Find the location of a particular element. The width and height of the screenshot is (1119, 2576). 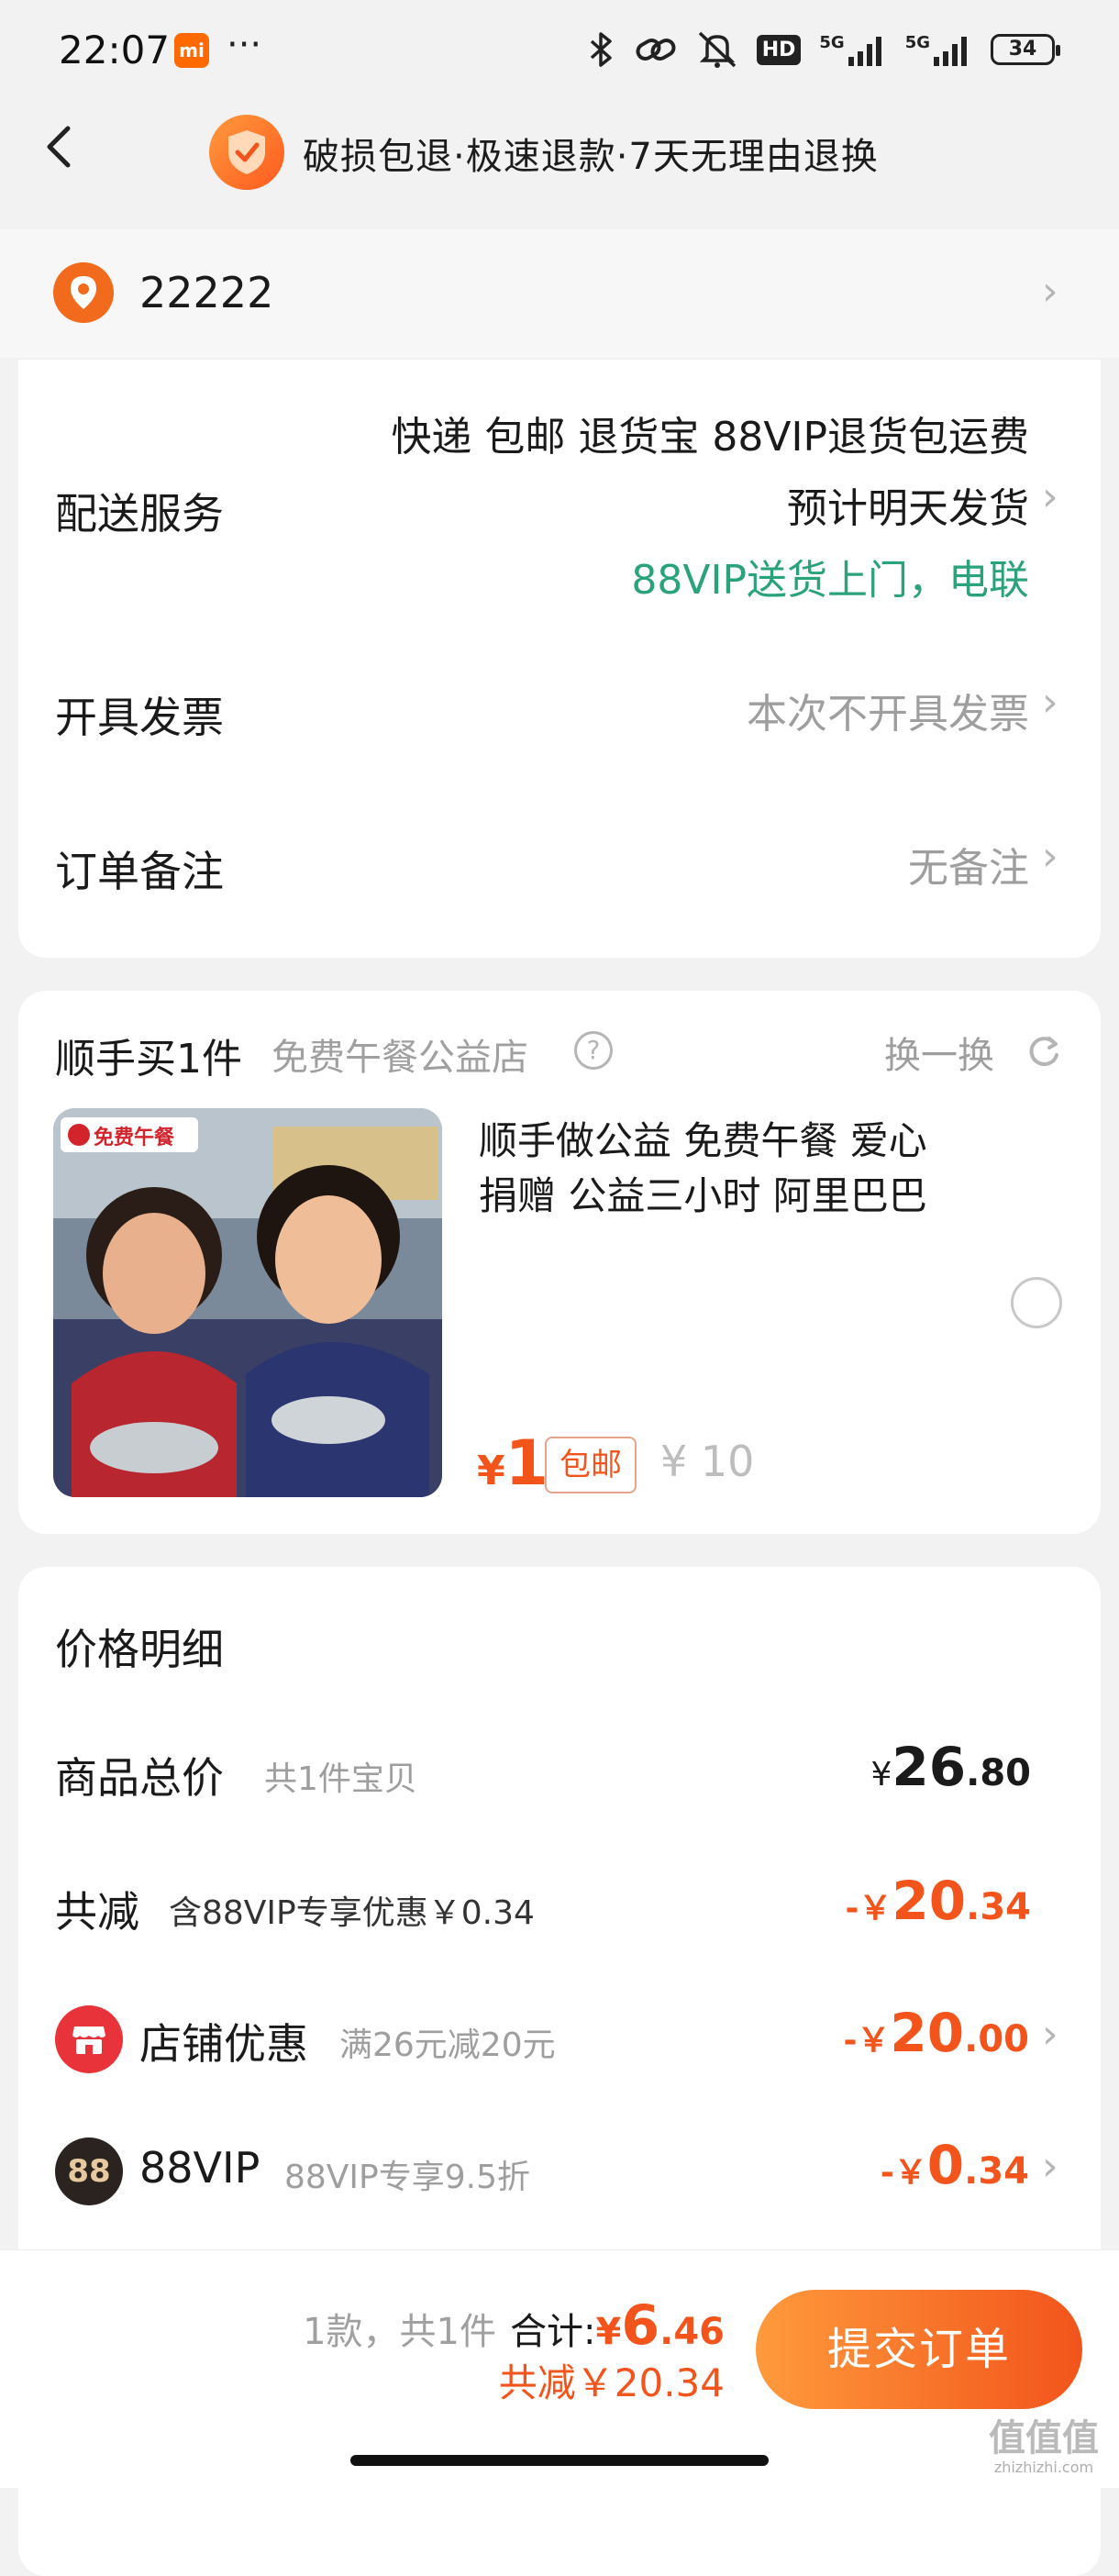

hd-icon: HD is located at coordinates (779, 49).